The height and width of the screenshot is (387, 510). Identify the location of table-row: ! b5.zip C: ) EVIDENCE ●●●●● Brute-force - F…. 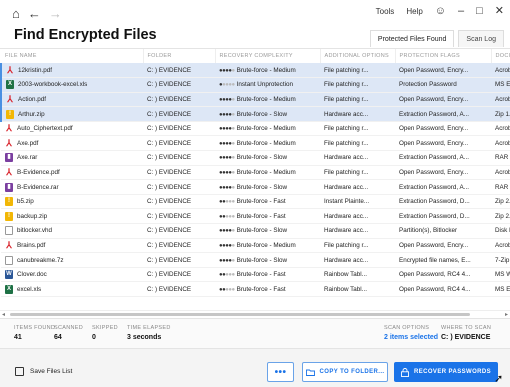
(255, 202).